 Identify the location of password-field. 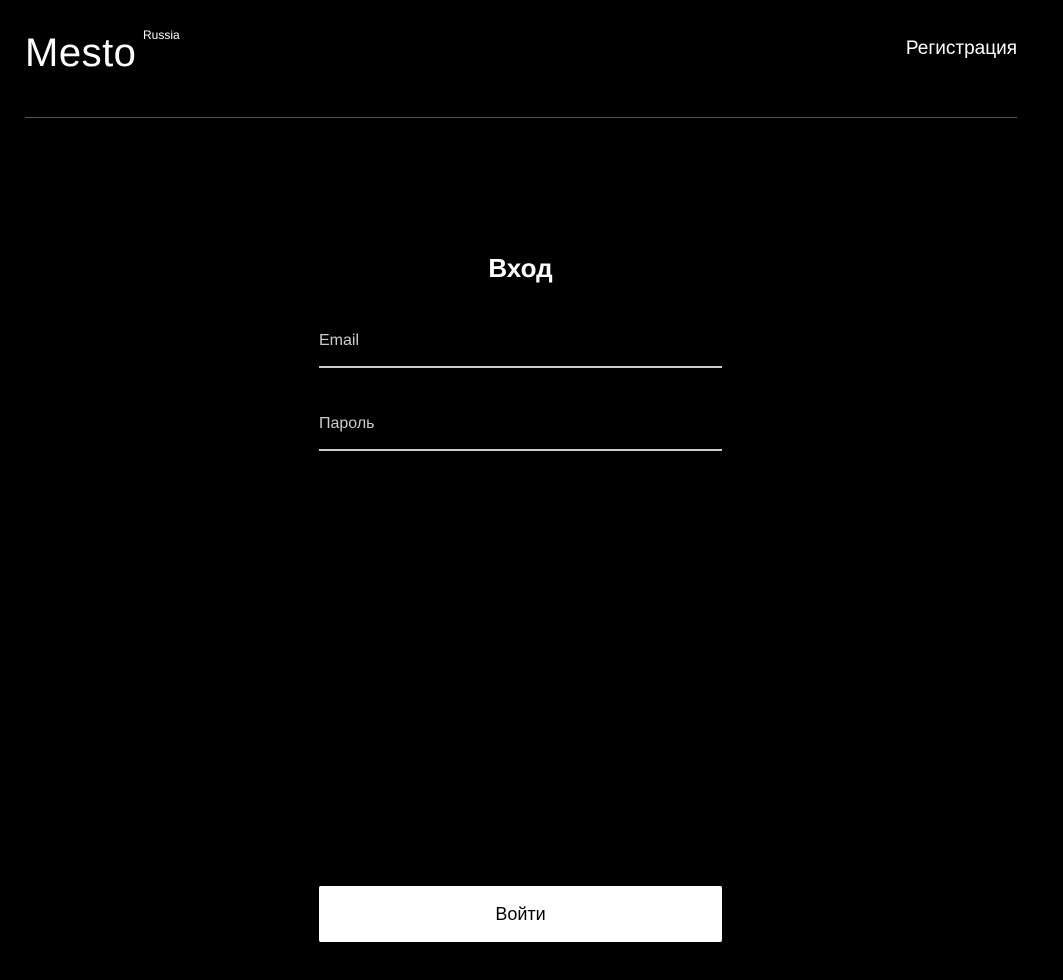
(520, 429).